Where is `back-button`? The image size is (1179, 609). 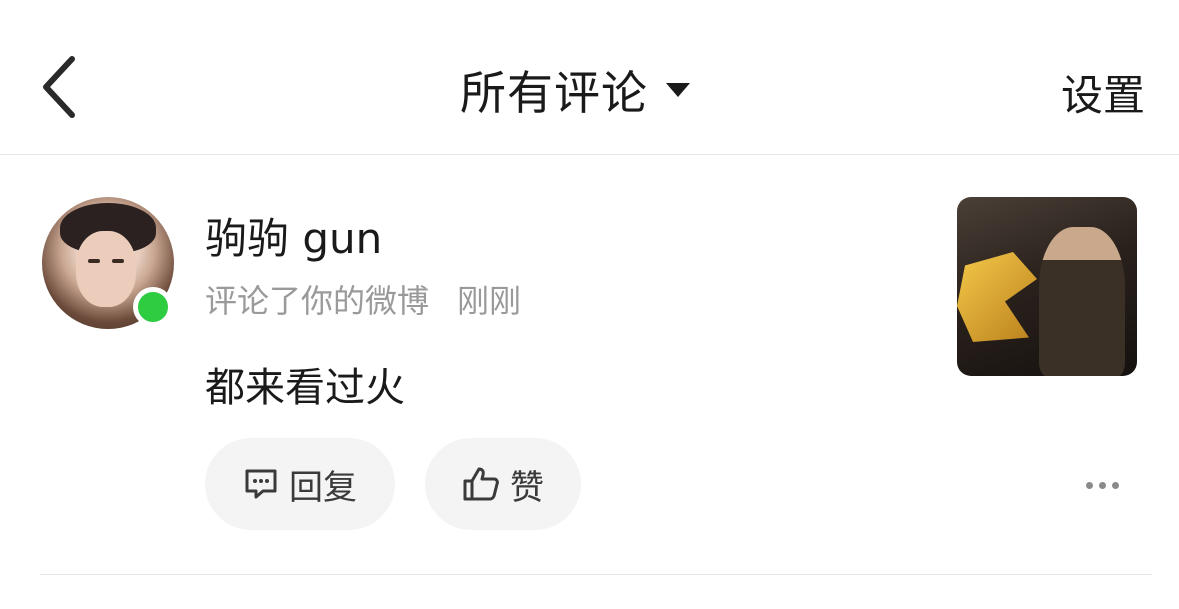 back-button is located at coordinates (58, 87).